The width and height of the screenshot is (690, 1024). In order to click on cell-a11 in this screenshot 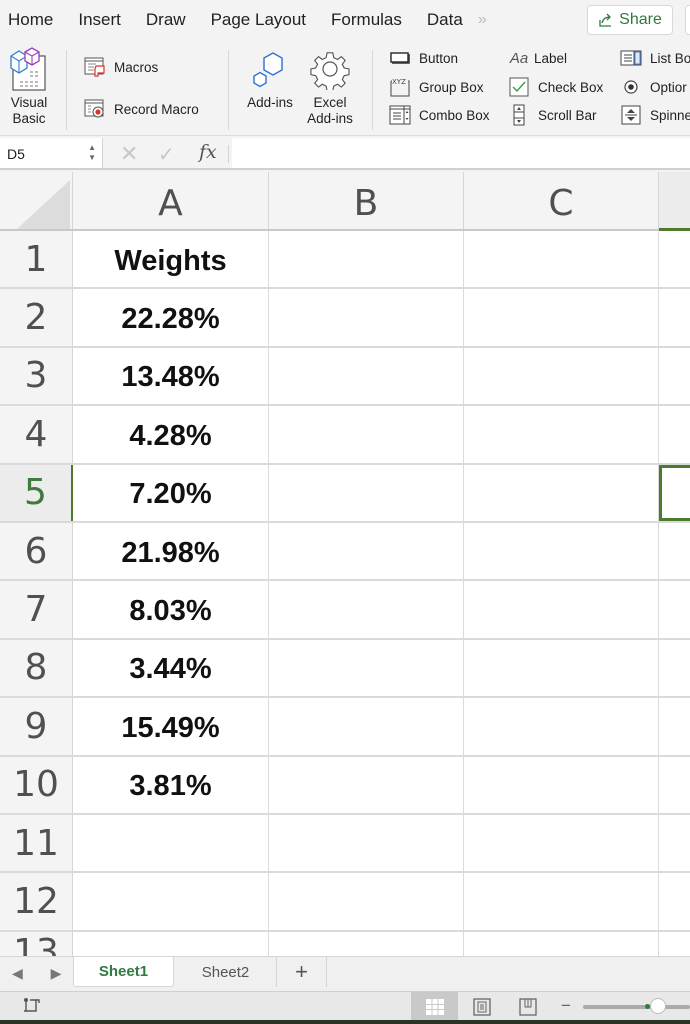, I will do `click(171, 843)`.